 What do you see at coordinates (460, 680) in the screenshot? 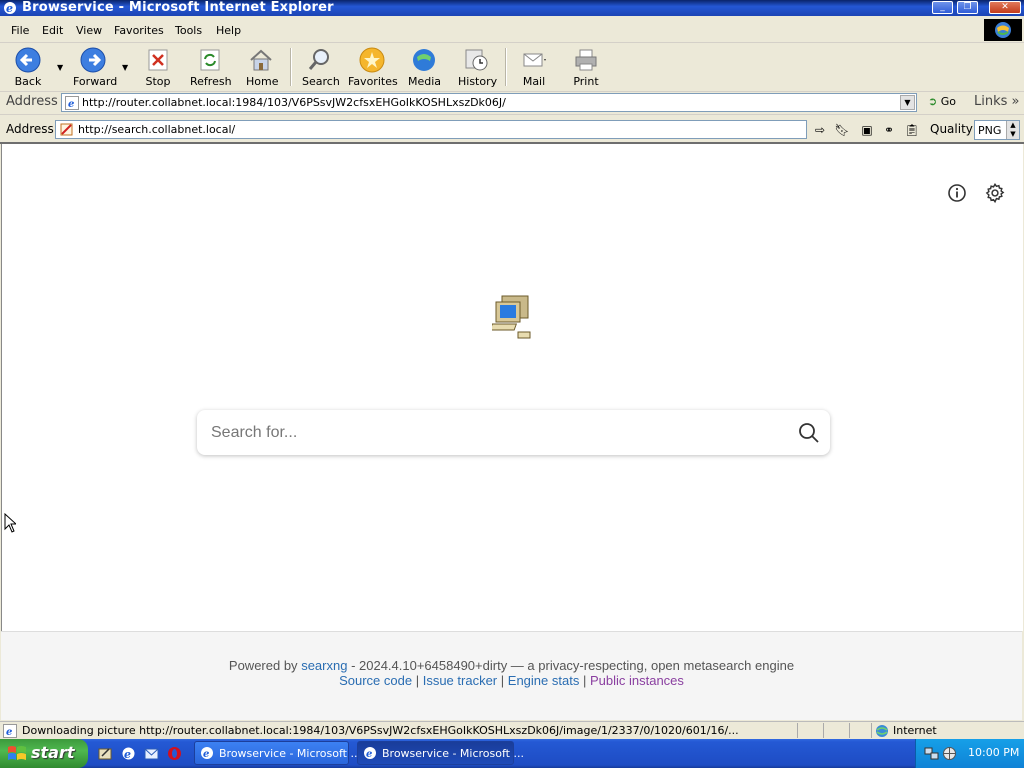
I see `issue-tracker-link: Issue tracker` at bounding box center [460, 680].